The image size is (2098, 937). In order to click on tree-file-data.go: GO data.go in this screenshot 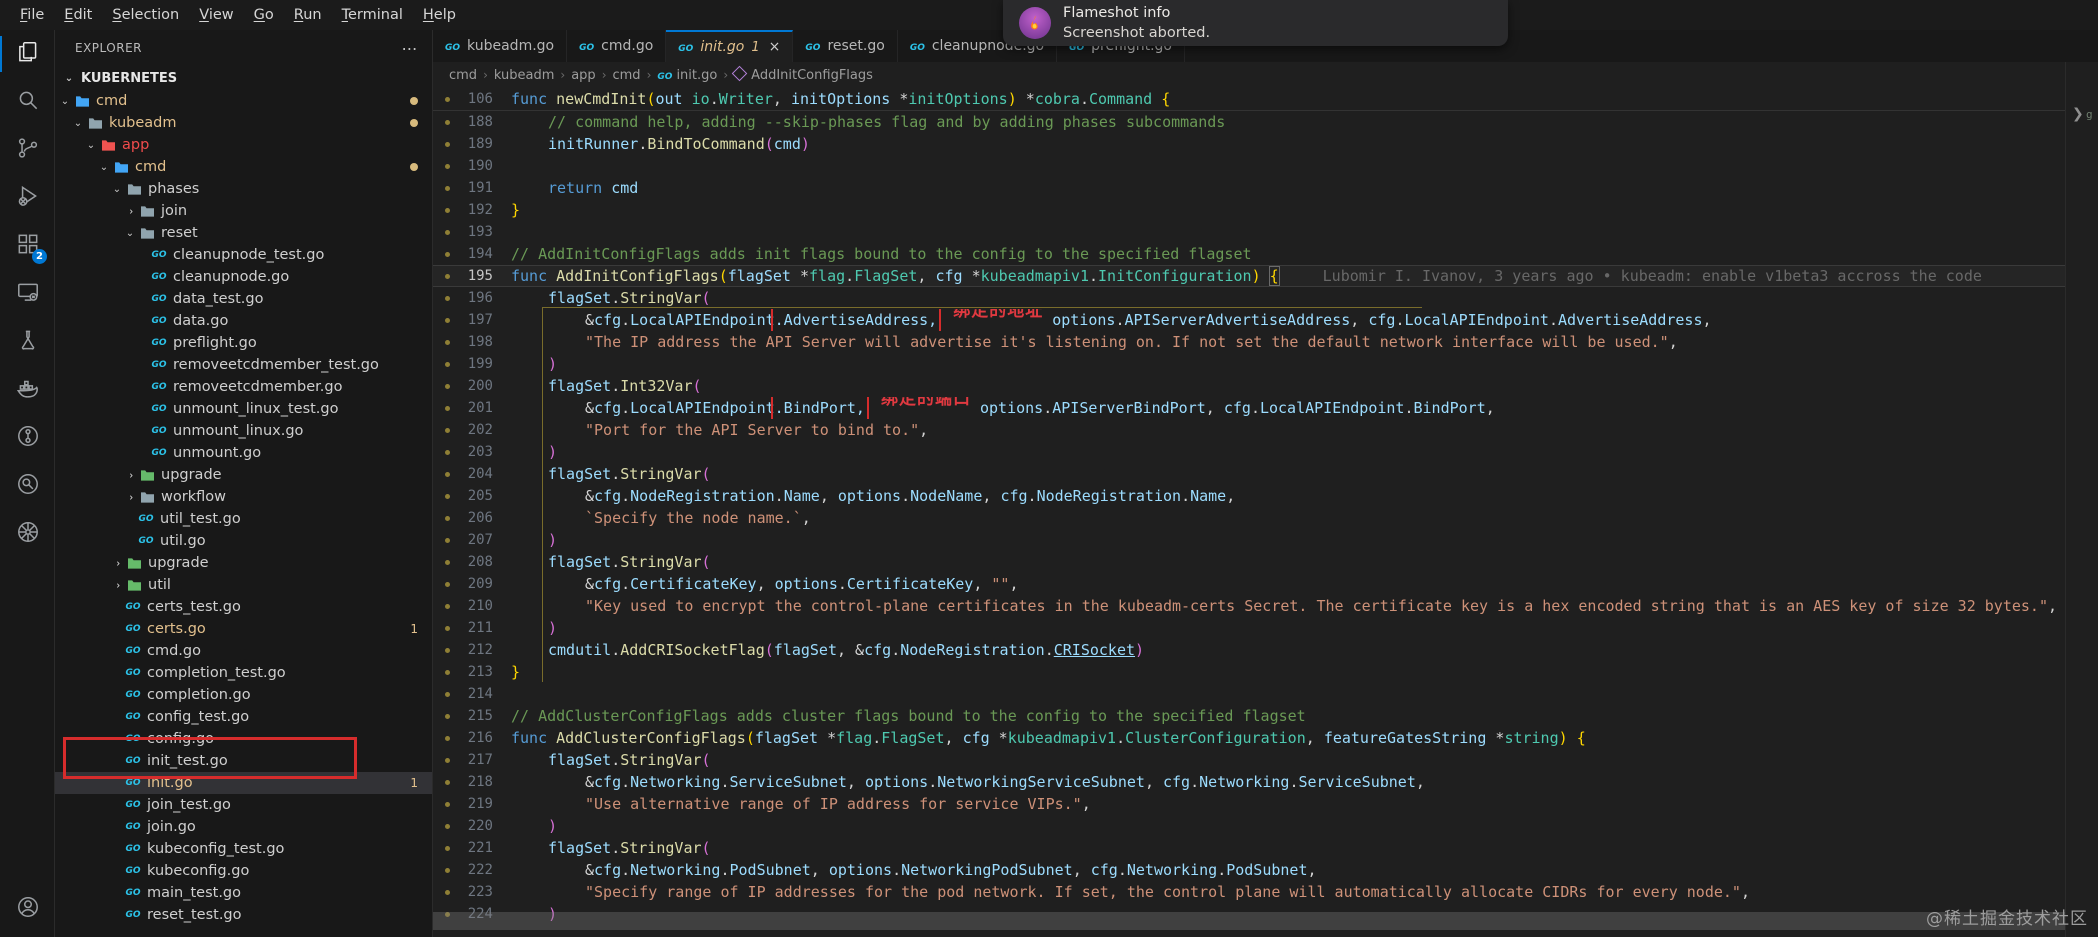, I will do `click(243, 321)`.